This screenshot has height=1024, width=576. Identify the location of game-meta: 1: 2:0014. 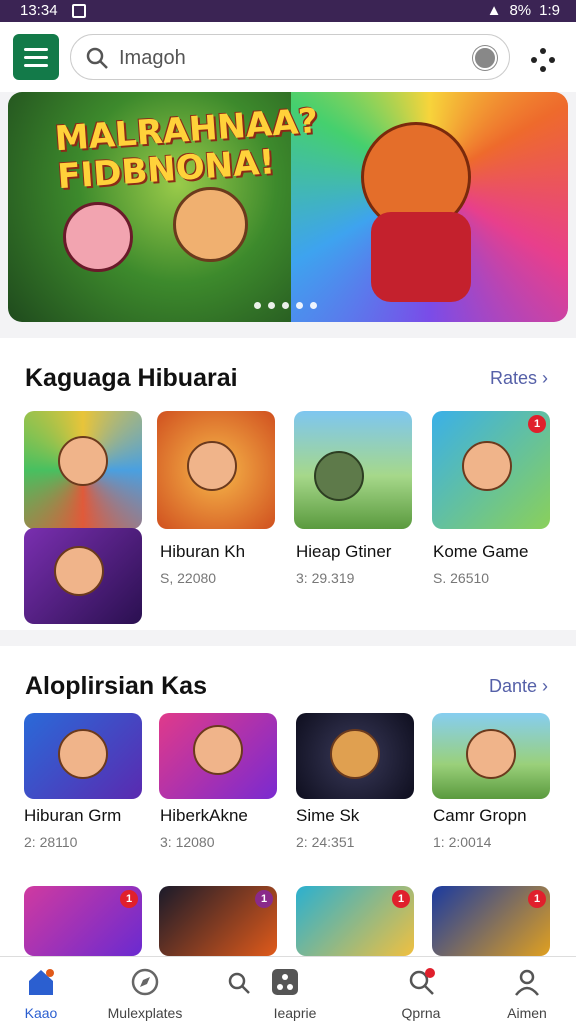
(462, 842).